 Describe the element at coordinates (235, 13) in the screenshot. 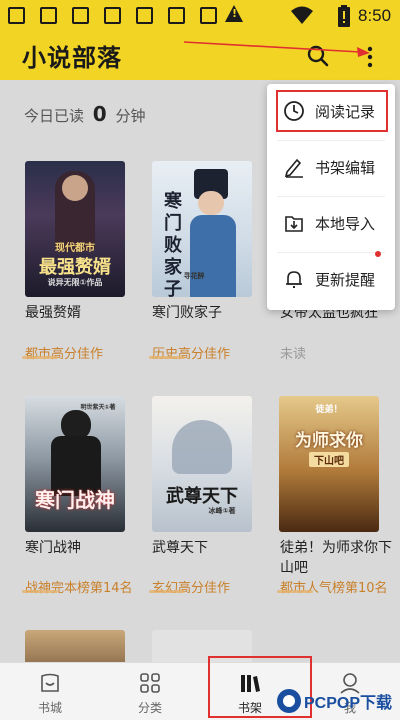

I see `warning-mark: !` at that location.